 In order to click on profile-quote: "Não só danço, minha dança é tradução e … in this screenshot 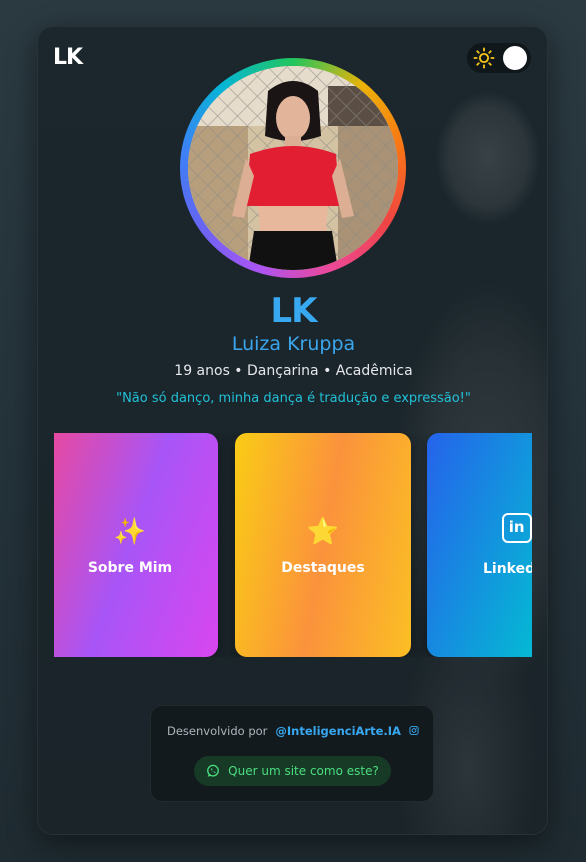, I will do `click(293, 398)`.